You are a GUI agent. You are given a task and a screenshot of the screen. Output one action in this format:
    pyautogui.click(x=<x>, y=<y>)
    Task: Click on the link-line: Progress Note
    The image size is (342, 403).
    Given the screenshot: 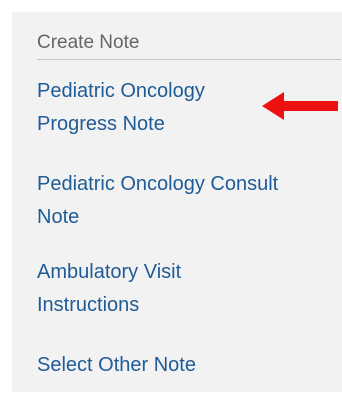 What is the action you would take?
    pyautogui.click(x=101, y=124)
    